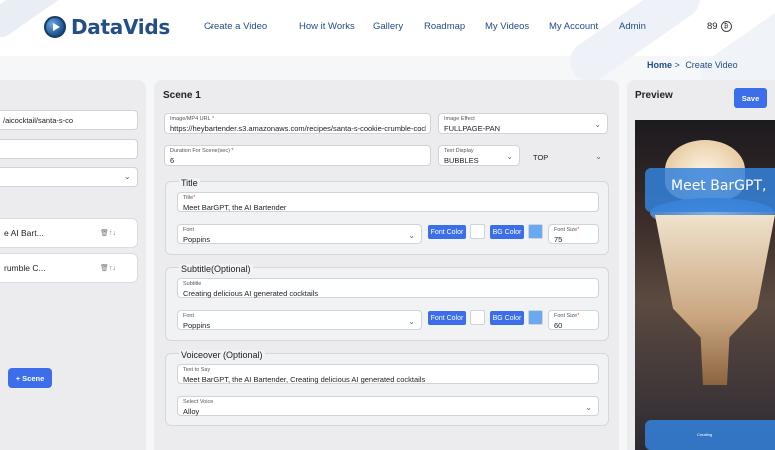 This screenshot has height=450, width=775. Describe the element at coordinates (69, 149) in the screenshot. I see `project-field` at that location.